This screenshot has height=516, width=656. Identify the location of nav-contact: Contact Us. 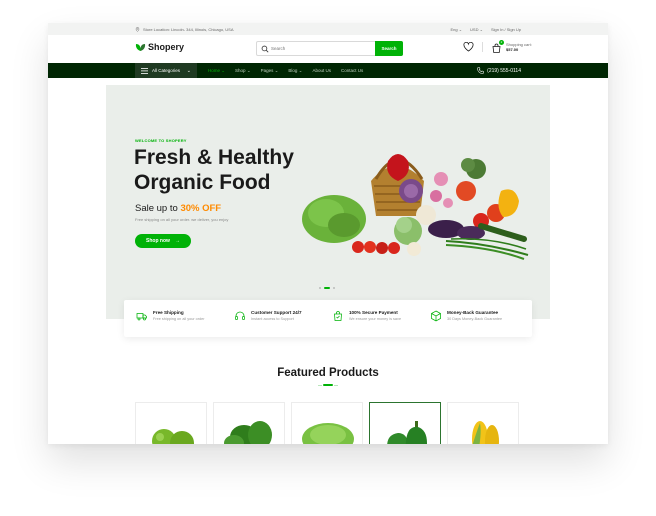
(352, 71).